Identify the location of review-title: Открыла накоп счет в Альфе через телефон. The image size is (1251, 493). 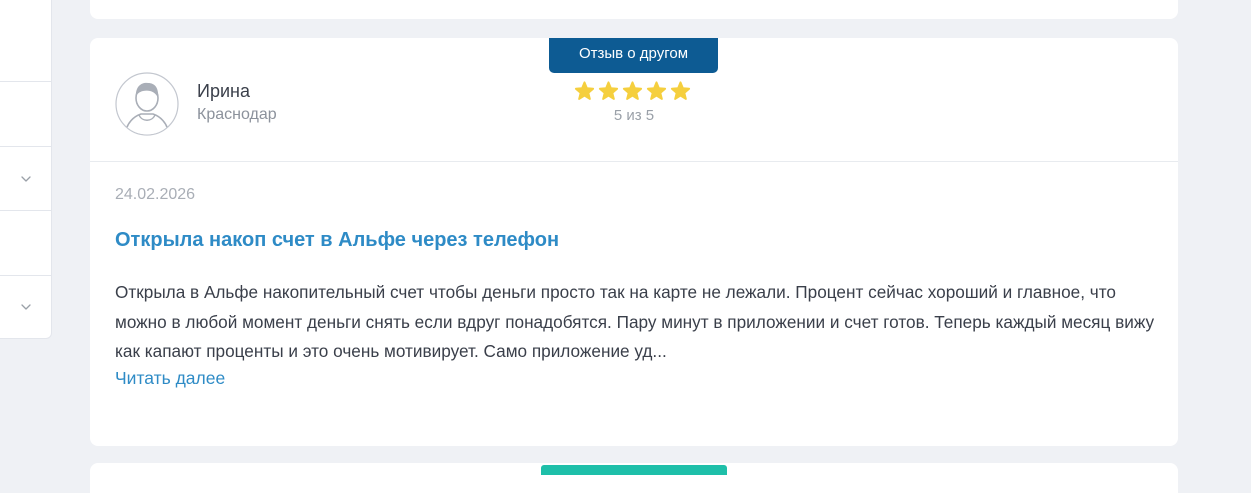
(337, 240).